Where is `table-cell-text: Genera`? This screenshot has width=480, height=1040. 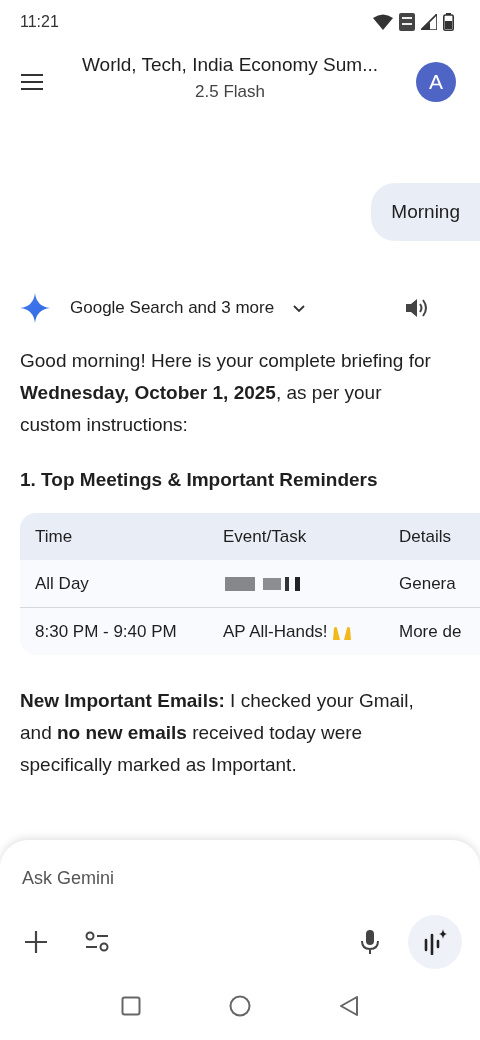 table-cell-text: Genera is located at coordinates (428, 583).